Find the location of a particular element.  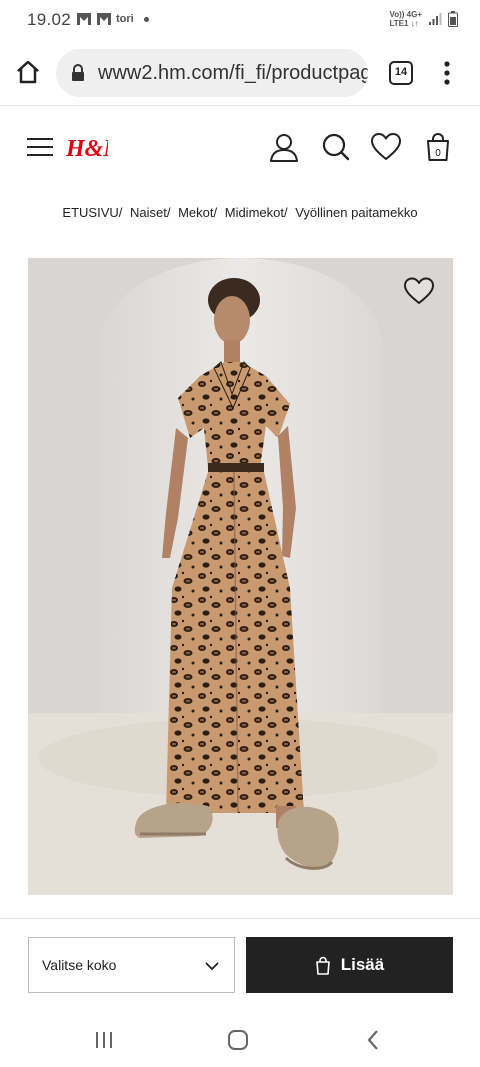

breadcrumb-item-current: Vyöllinen paitamekko is located at coordinates (356, 212).